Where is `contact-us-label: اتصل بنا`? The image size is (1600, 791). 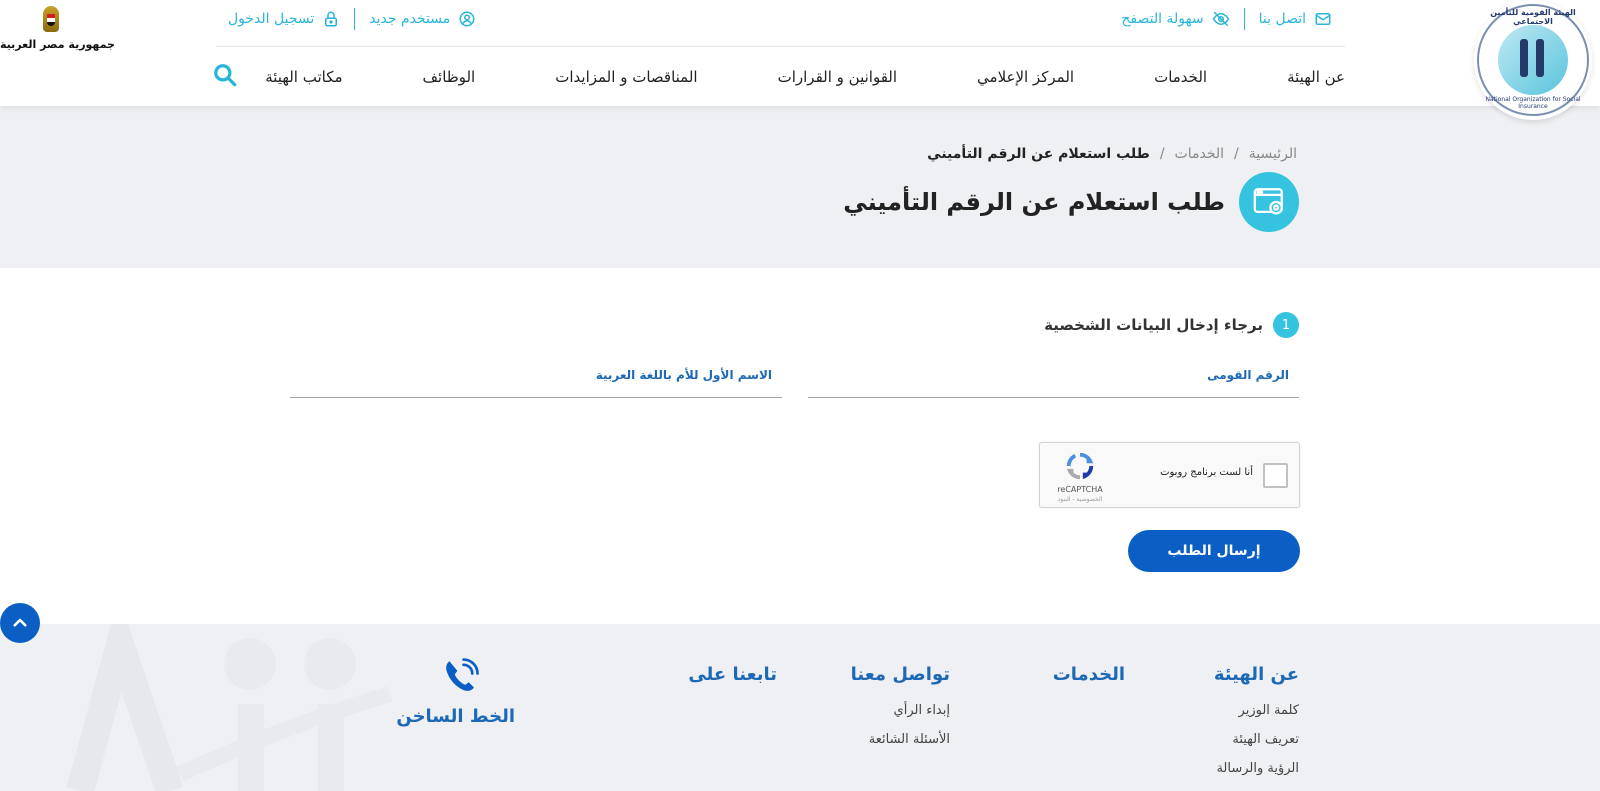 contact-us-label: اتصل بنا is located at coordinates (1282, 19).